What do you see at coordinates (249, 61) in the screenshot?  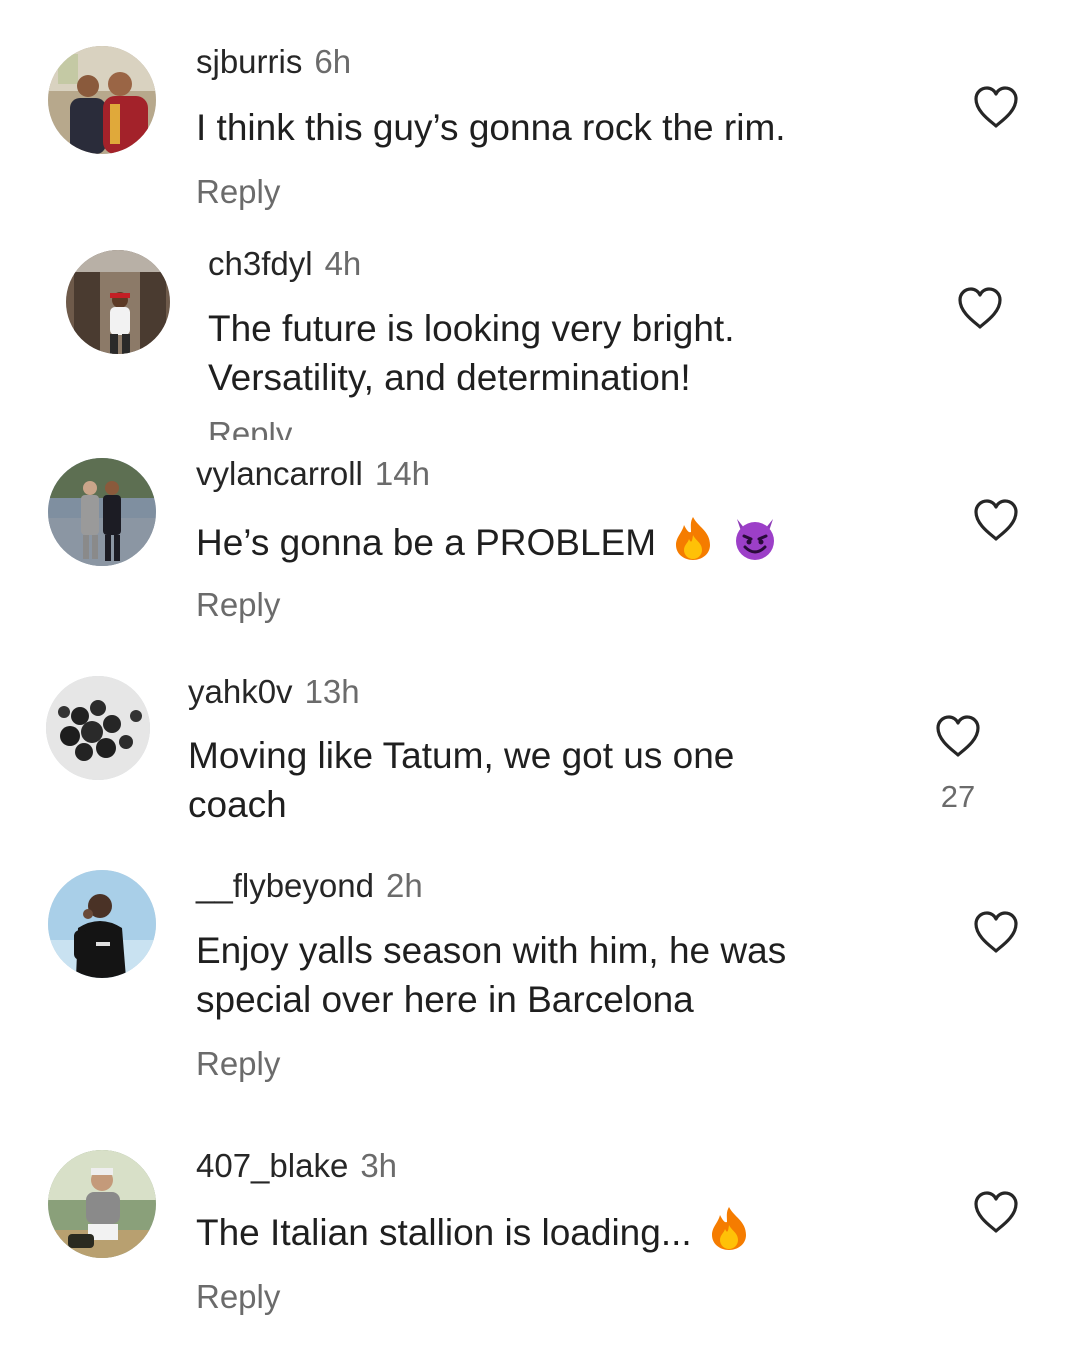 I see `username: sjburris` at bounding box center [249, 61].